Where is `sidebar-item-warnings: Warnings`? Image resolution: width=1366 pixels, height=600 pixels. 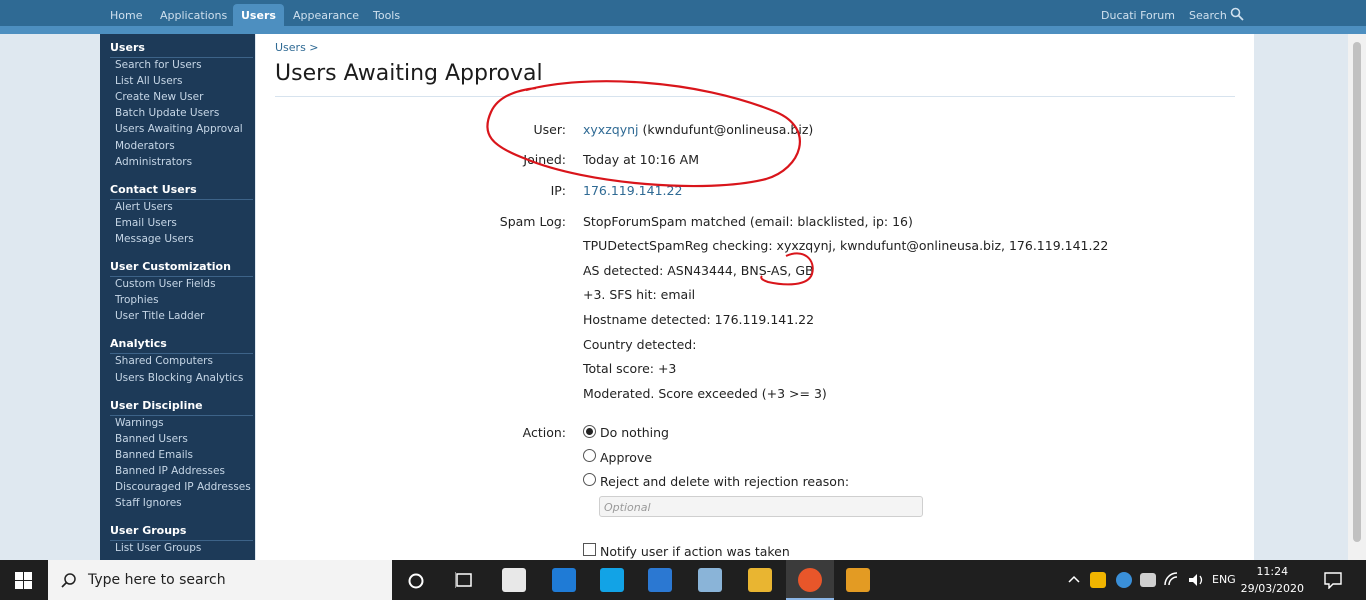
sidebar-item-warnings: Warnings is located at coordinates (139, 423).